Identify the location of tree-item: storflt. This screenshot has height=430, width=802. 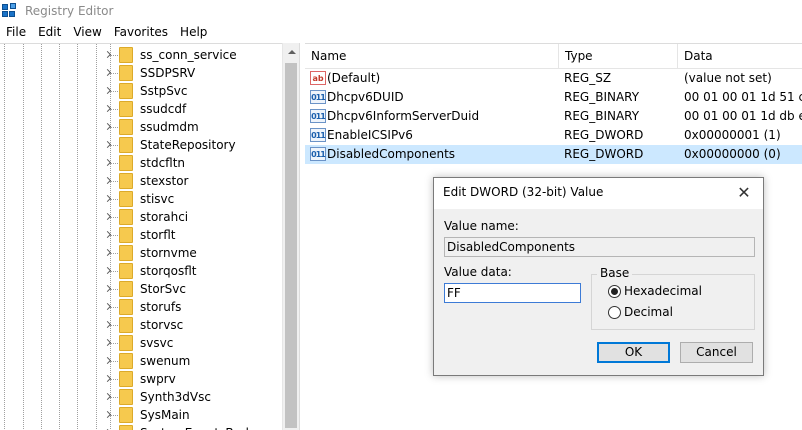
(141, 235).